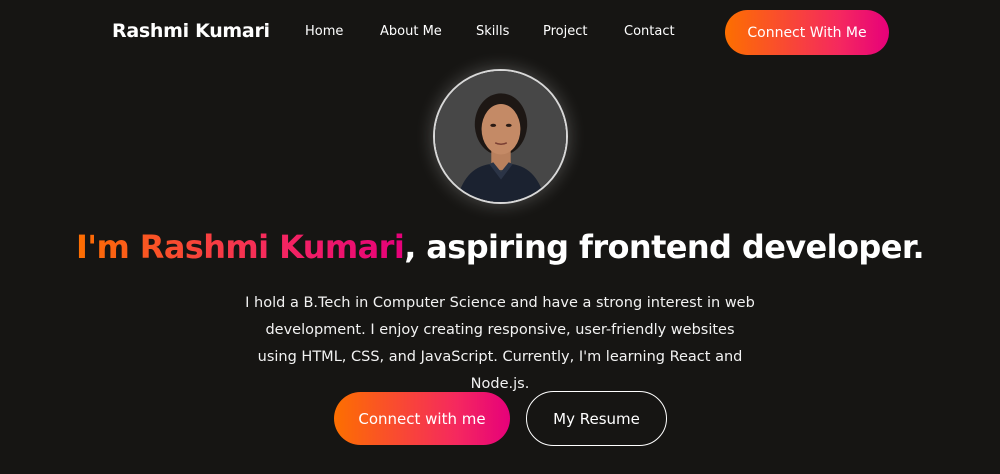 Image resolution: width=1000 pixels, height=474 pixels. What do you see at coordinates (191, 31) in the screenshot?
I see `site-logo: Rashmi Kumari` at bounding box center [191, 31].